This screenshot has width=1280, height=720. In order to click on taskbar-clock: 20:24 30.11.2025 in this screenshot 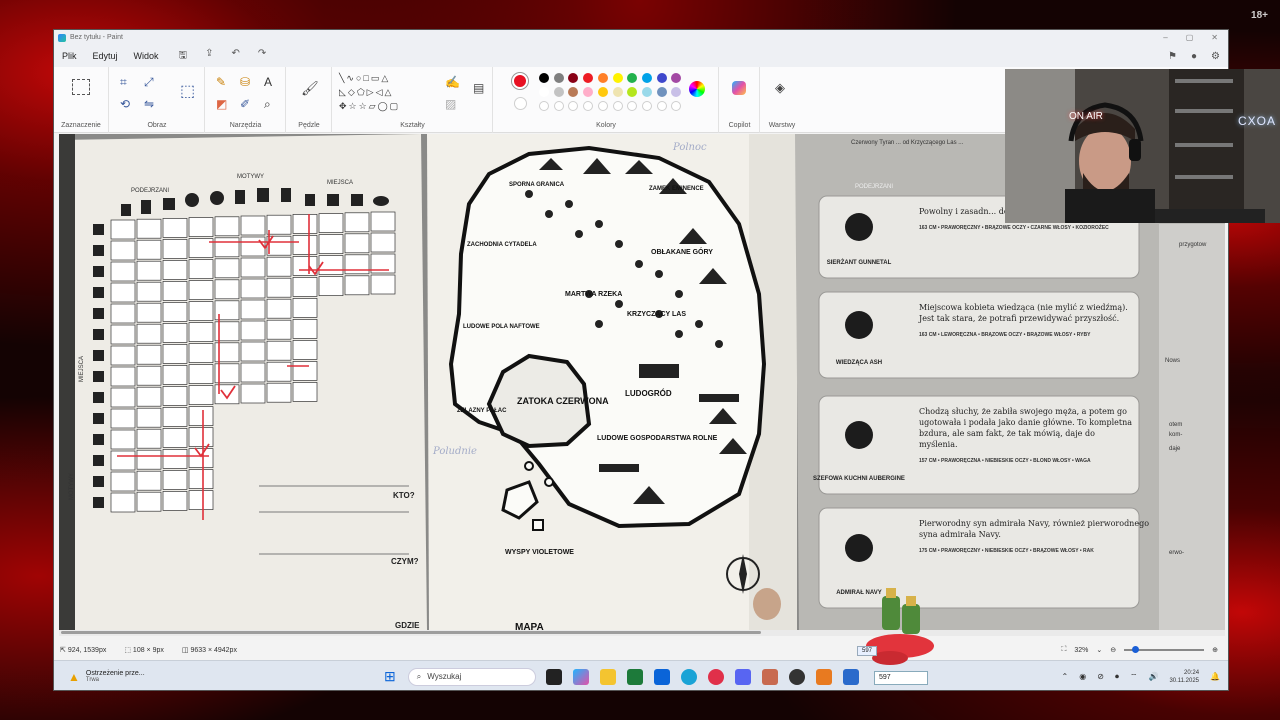, I will do `click(1184, 677)`.